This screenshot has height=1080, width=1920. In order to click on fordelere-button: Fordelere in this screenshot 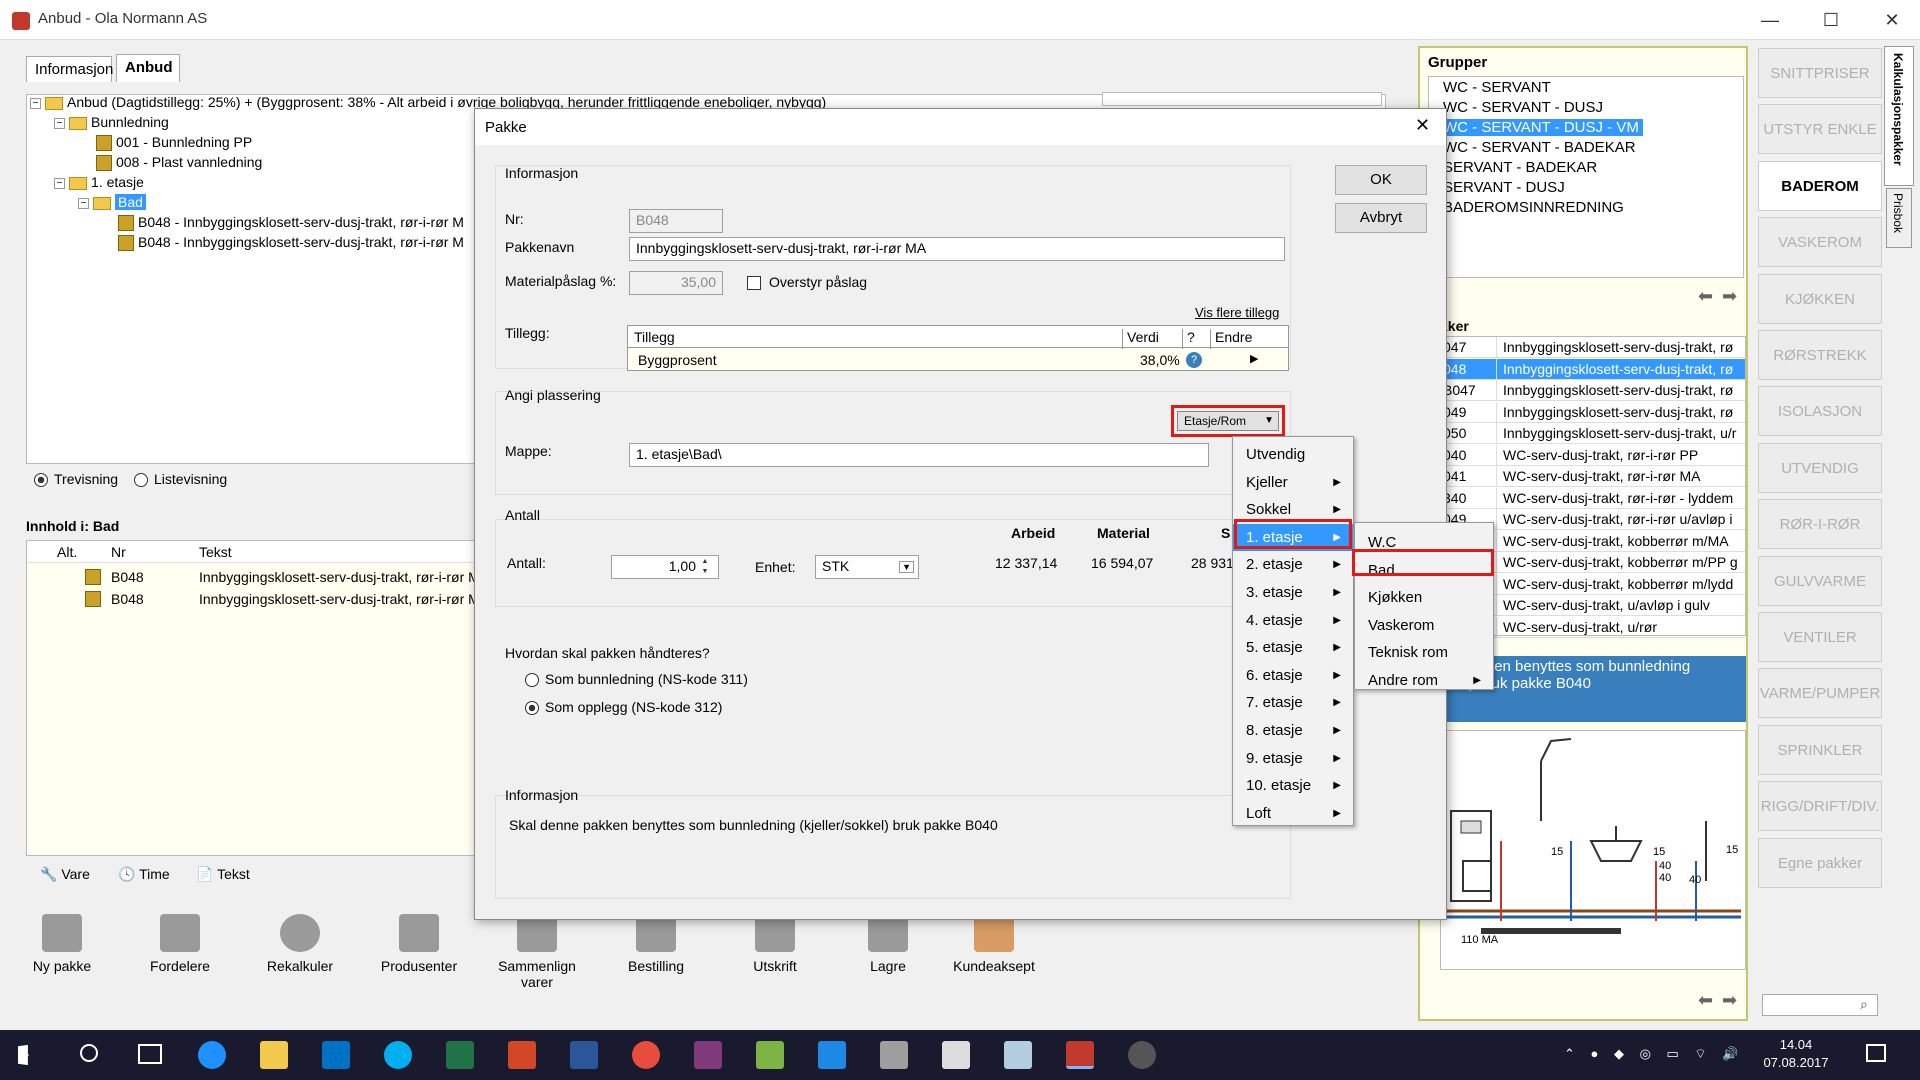, I will do `click(180, 944)`.